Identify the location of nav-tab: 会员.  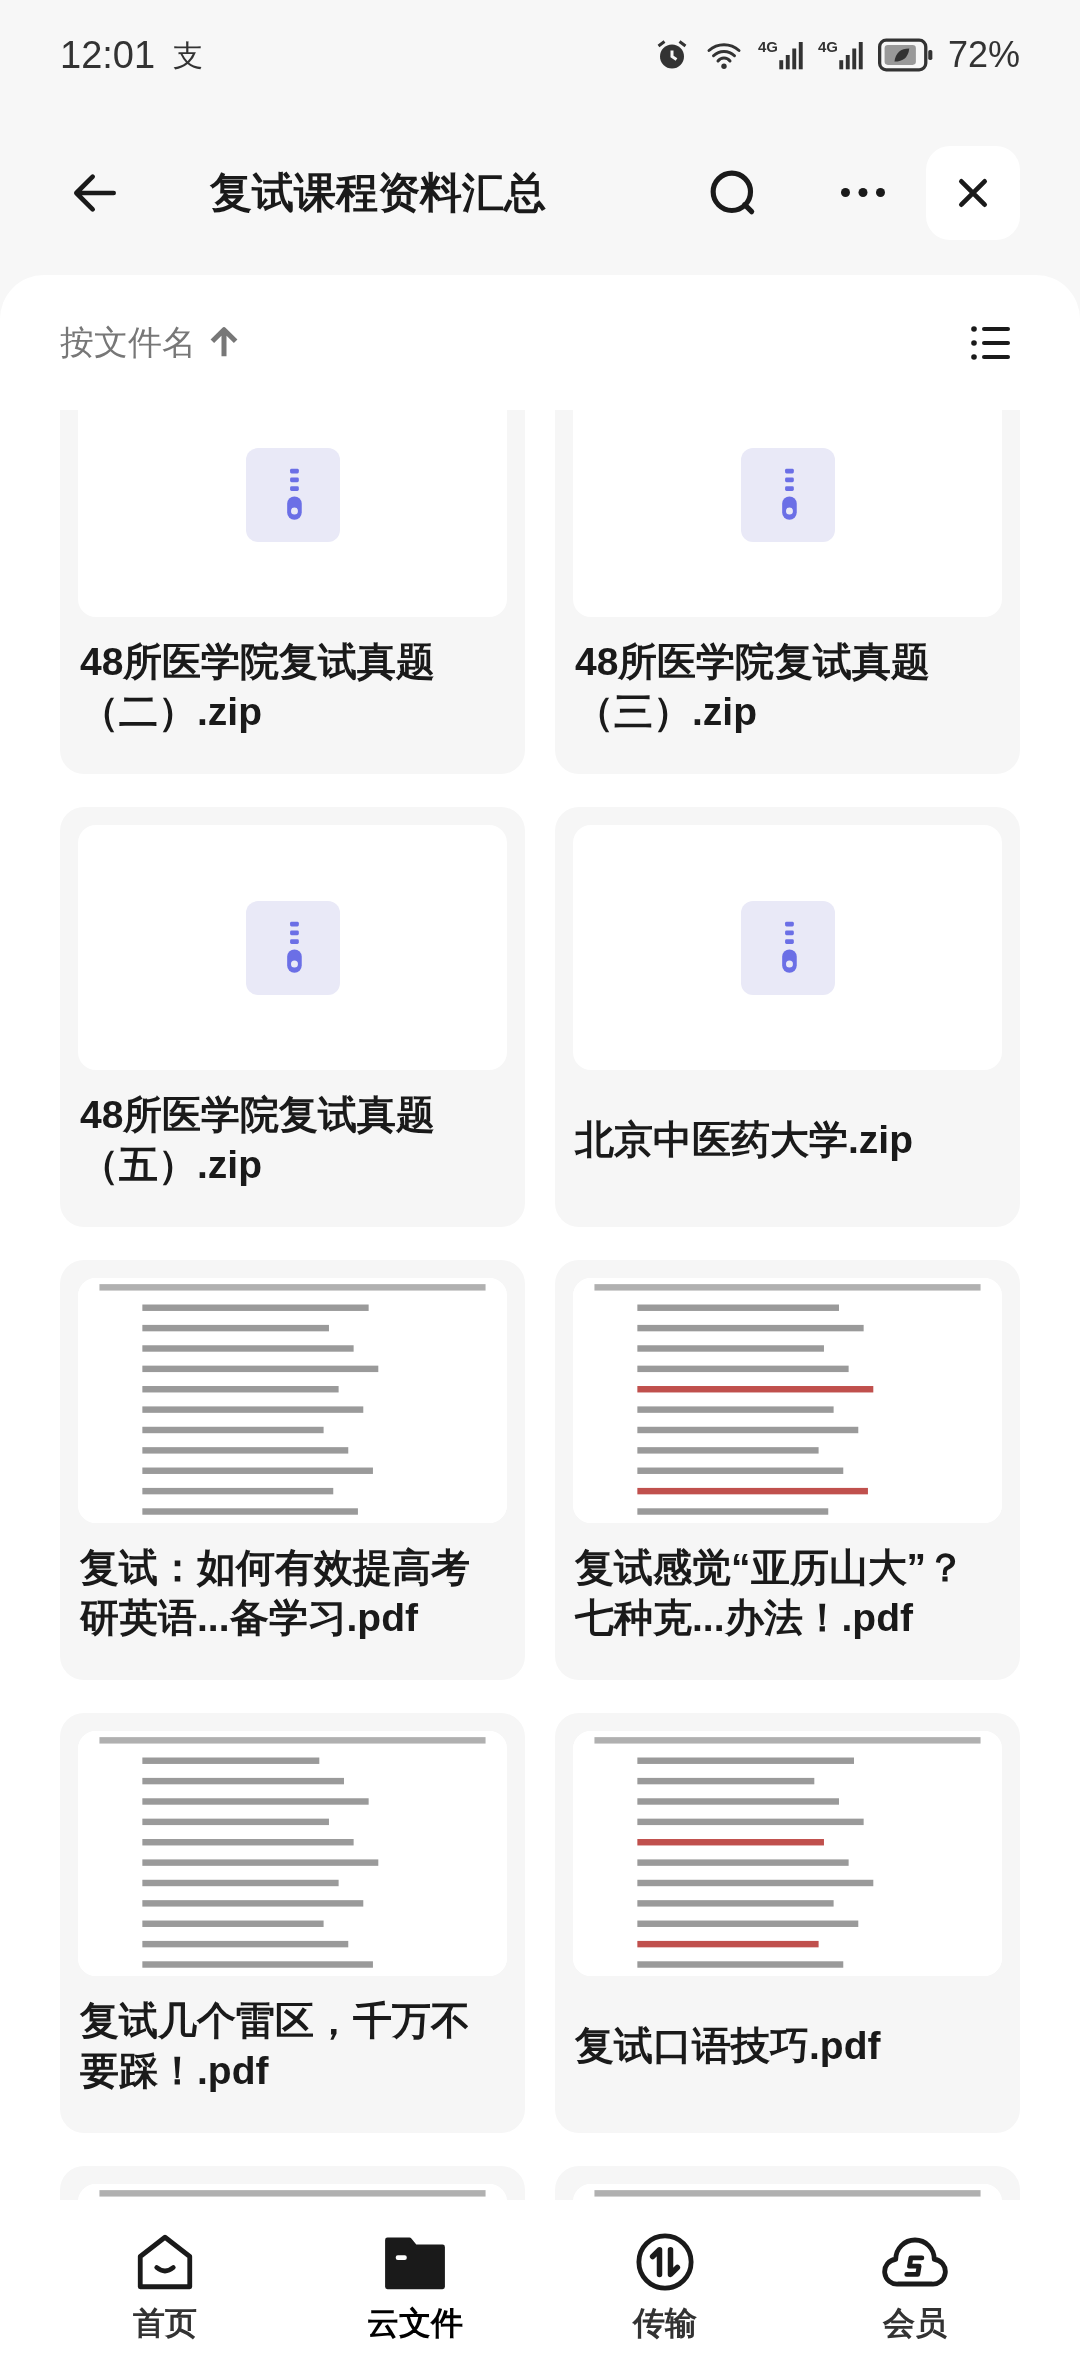
(915, 2287).